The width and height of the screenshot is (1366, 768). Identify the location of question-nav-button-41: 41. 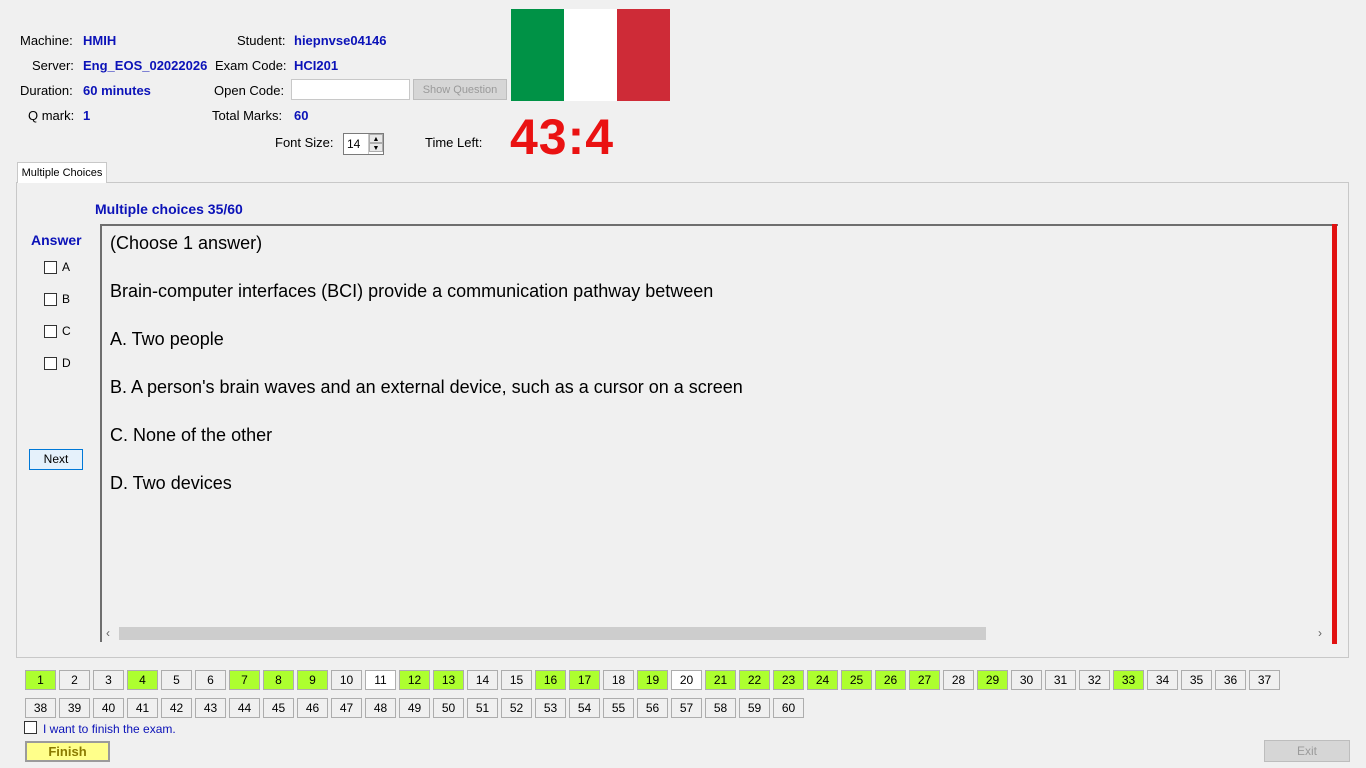
(142, 708).